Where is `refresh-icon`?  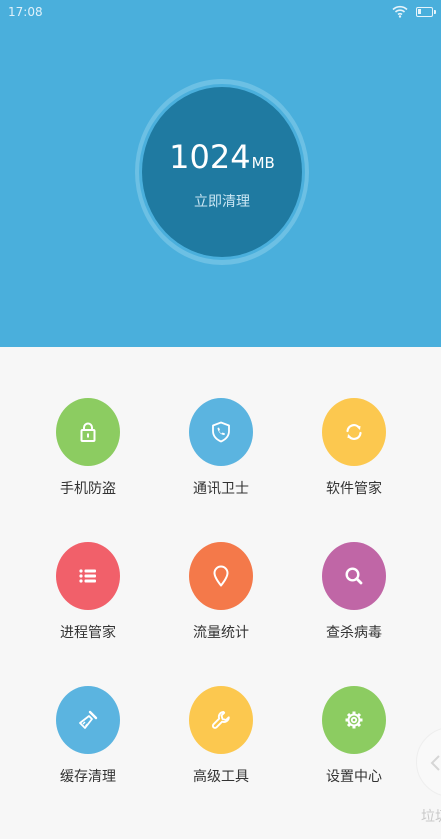
refresh-icon is located at coordinates (354, 432).